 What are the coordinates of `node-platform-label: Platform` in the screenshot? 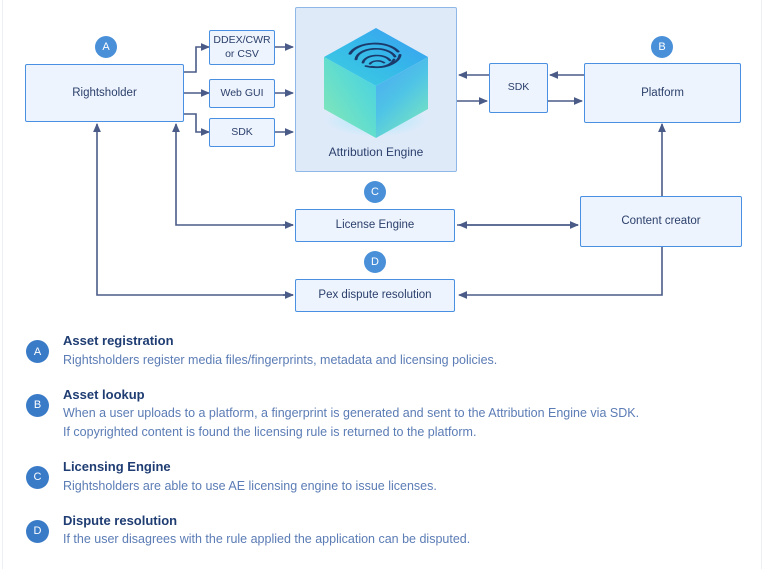 It's located at (662, 92).